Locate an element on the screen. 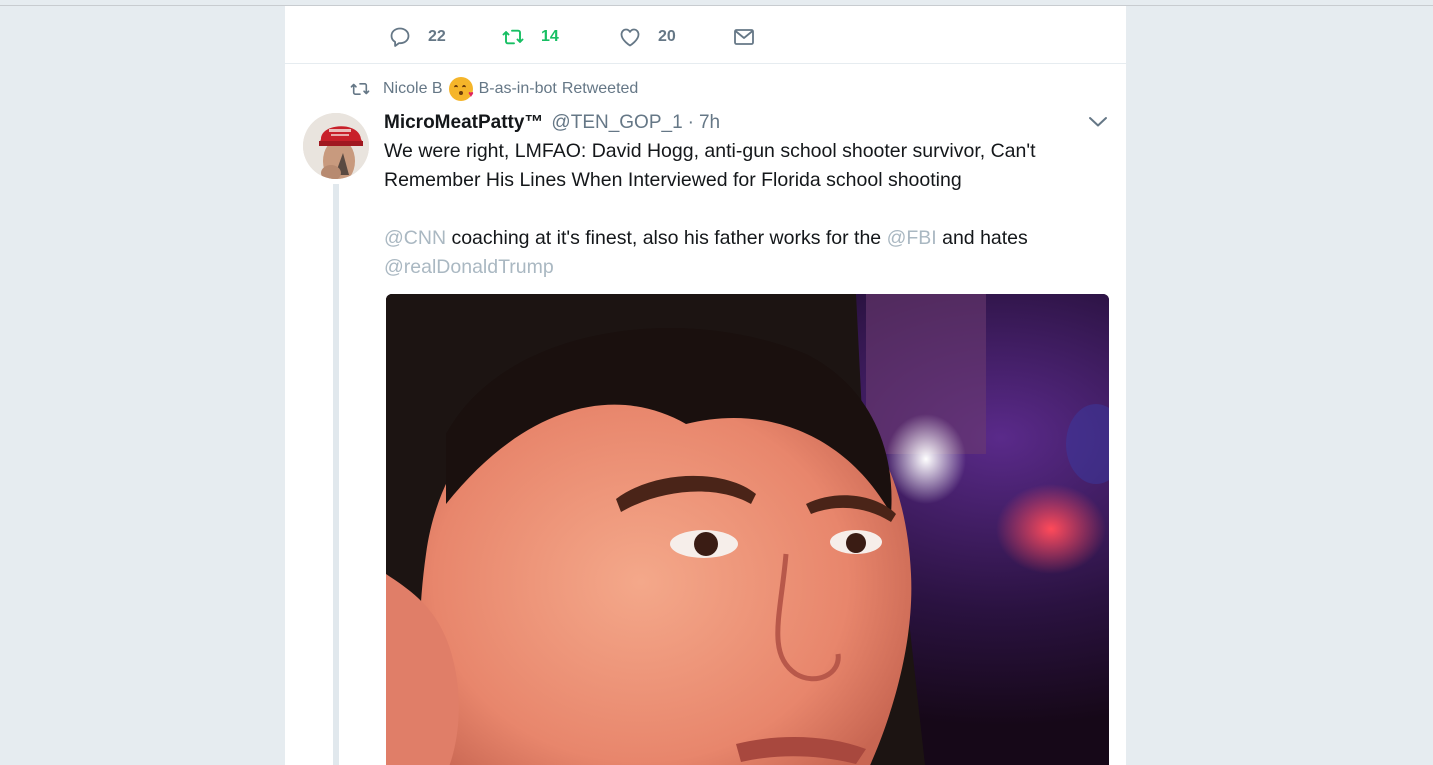 This screenshot has width=1433, height=765. tweet-header: MicroMeatPatty™ @TEN_GOP_1 · 7h is located at coordinates (552, 123).